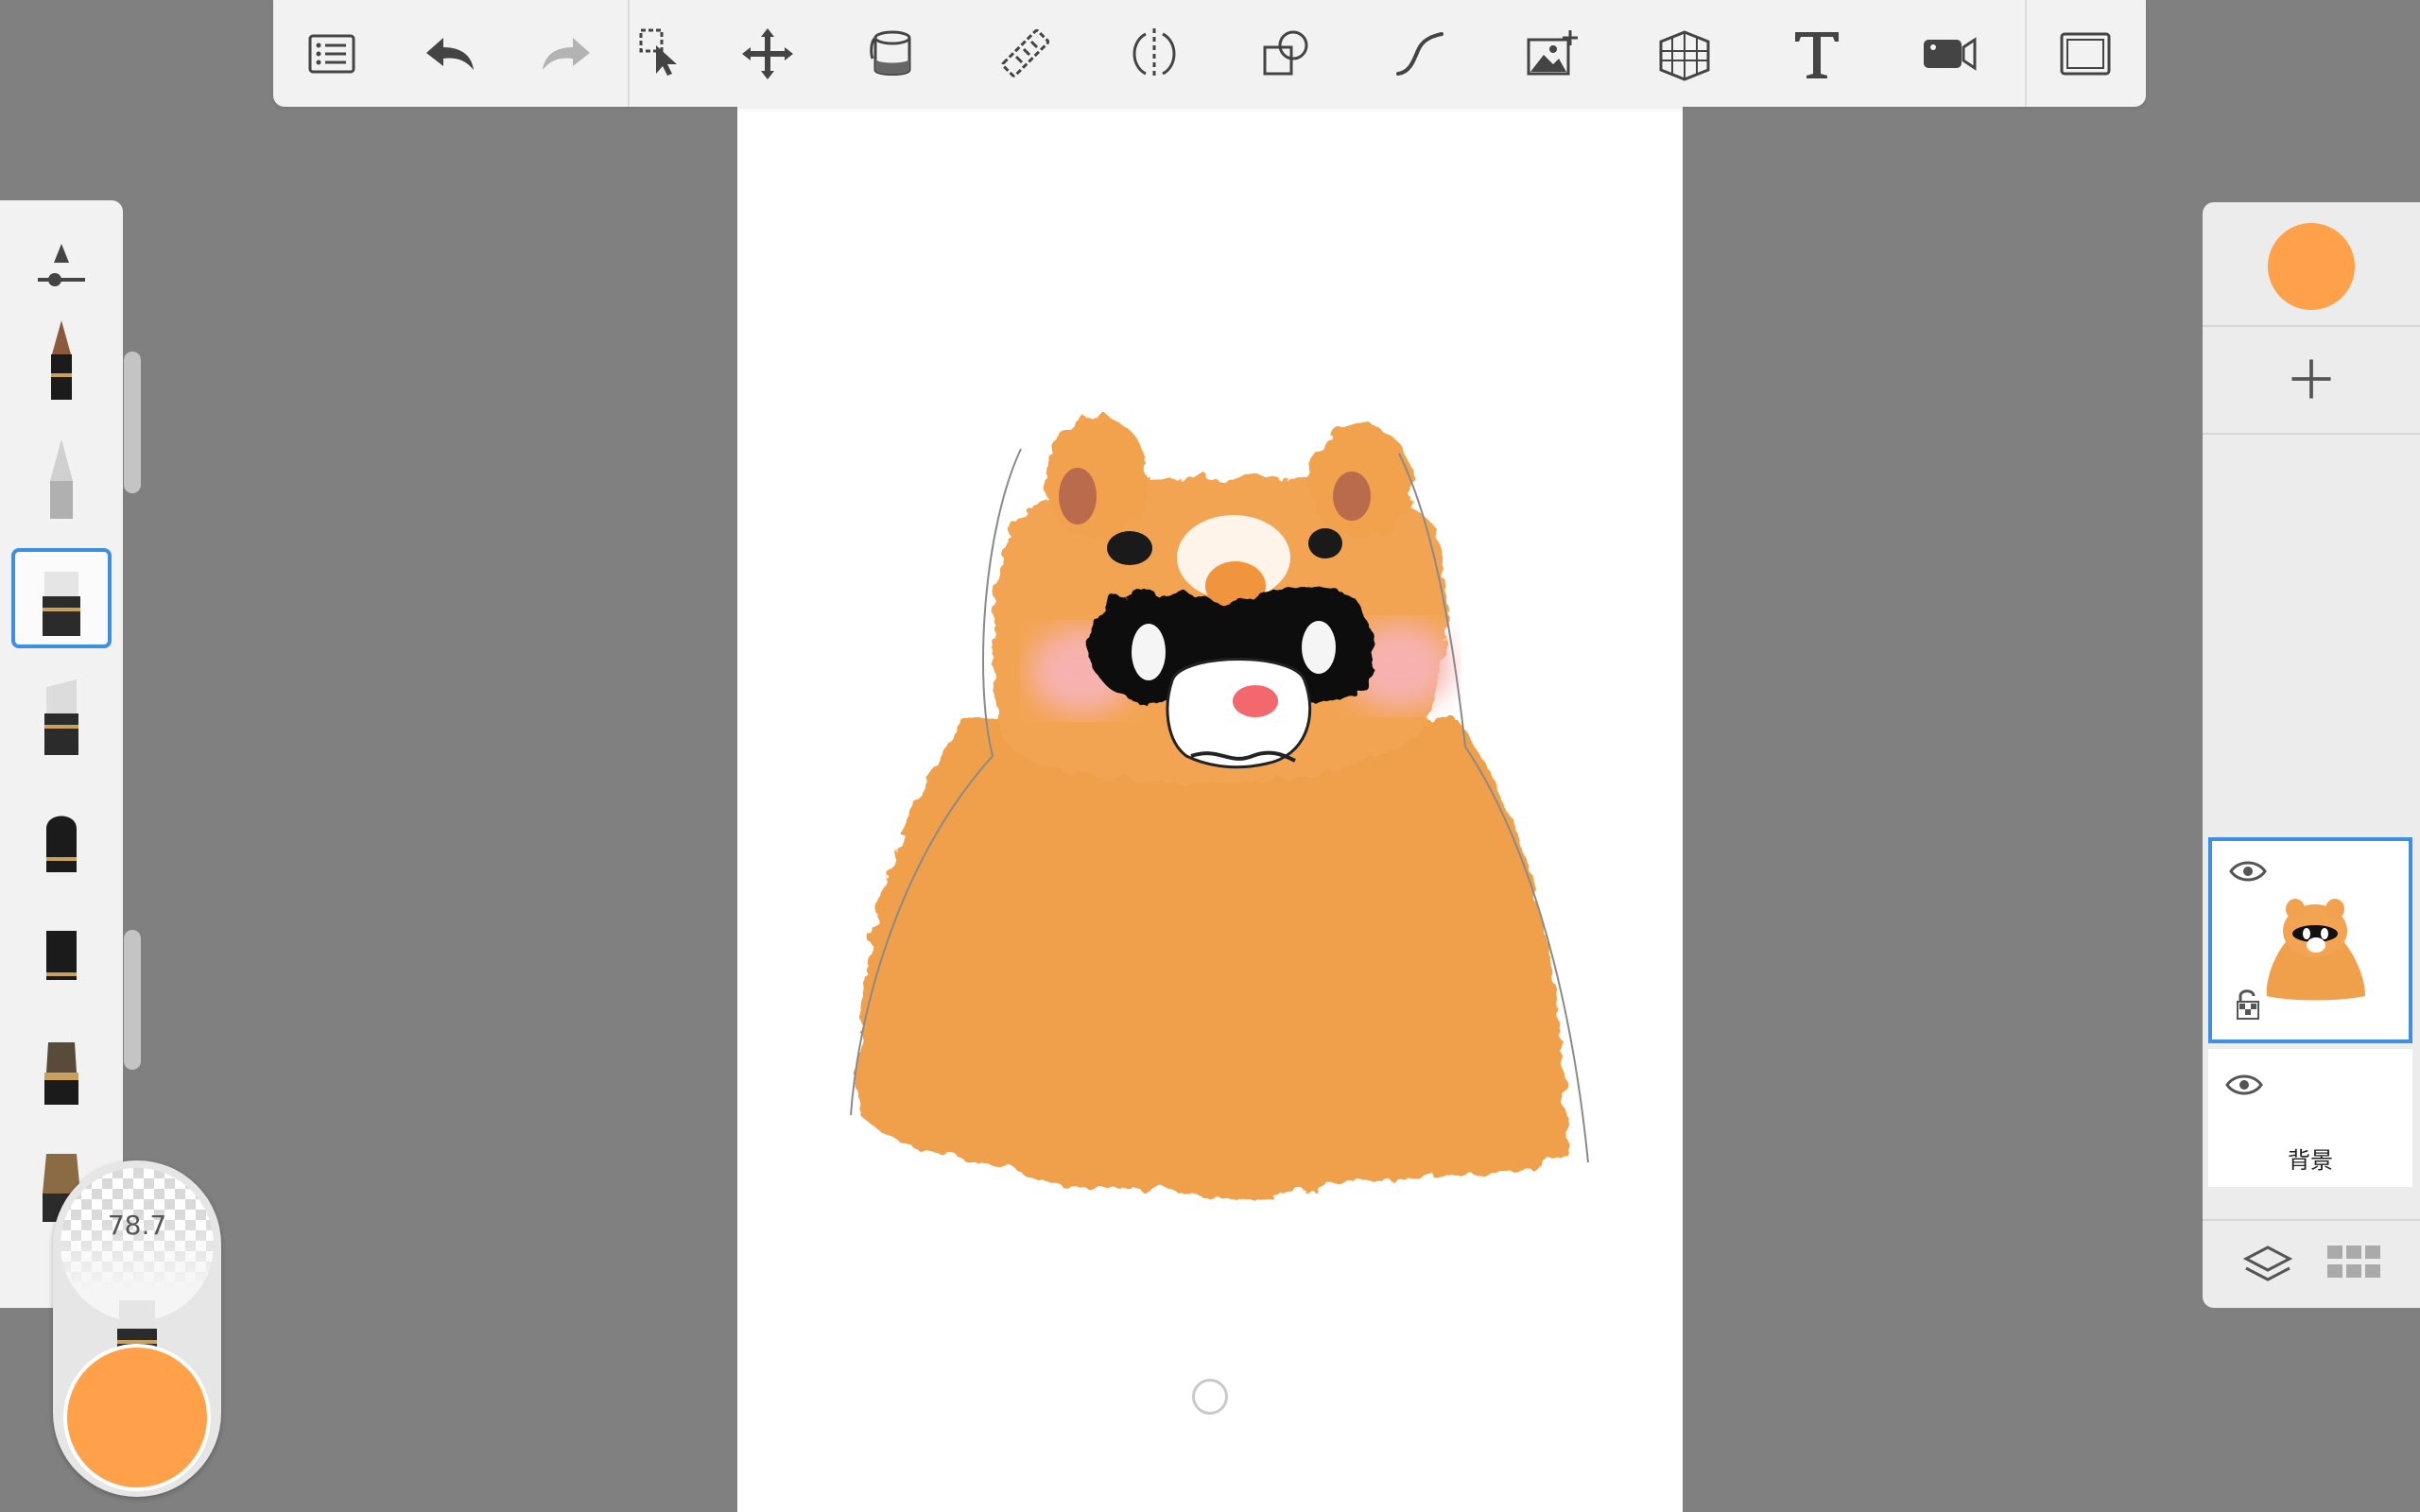  Describe the element at coordinates (1210, 1397) in the screenshot. I see `canvas-loading-icon` at that location.